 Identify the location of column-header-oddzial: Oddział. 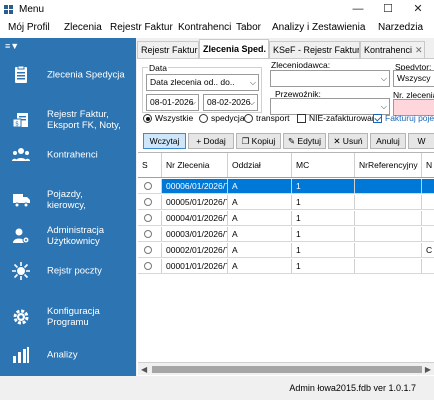
(260, 165).